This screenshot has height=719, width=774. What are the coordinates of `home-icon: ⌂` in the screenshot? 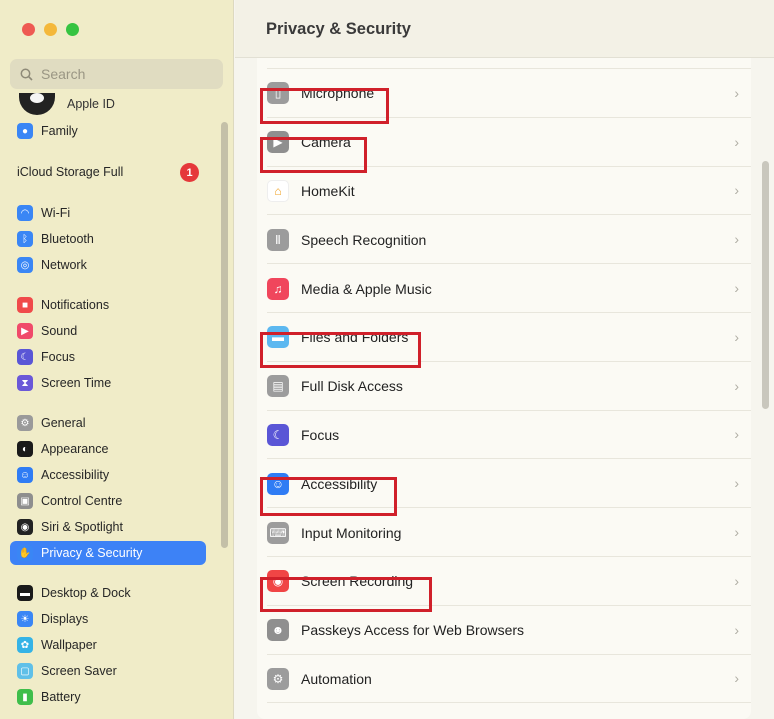 It's located at (278, 190).